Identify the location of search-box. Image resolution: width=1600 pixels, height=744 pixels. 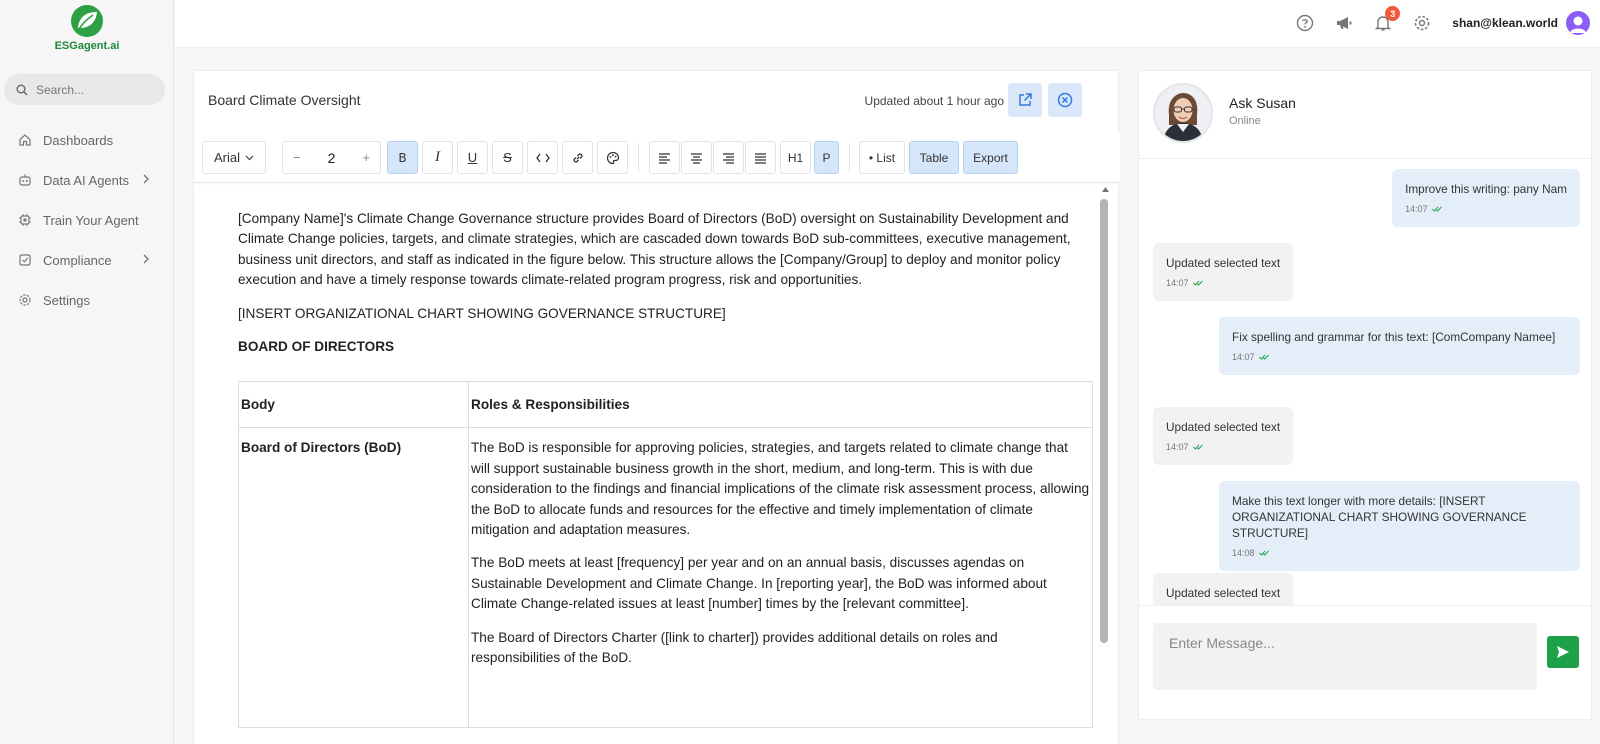
(84, 89).